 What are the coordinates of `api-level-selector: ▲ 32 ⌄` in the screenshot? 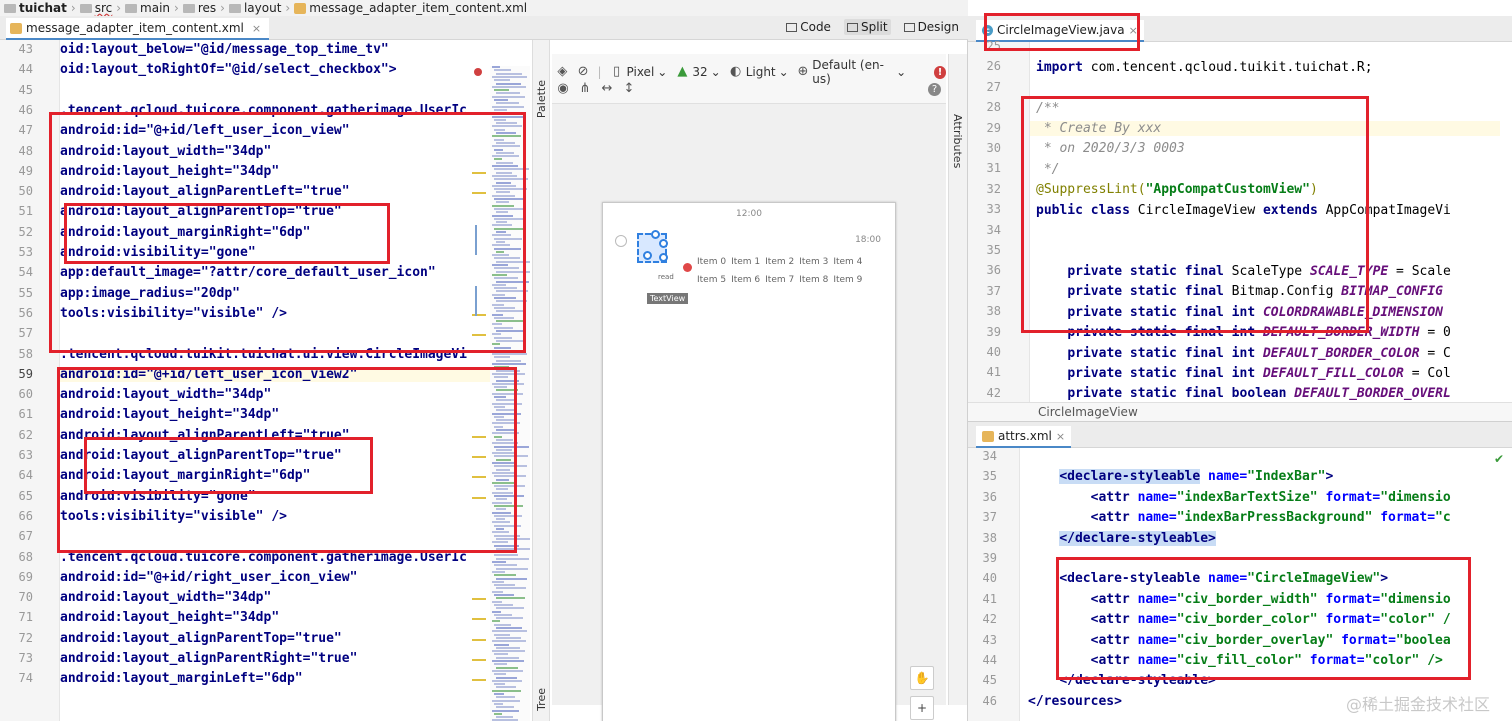 It's located at (698, 72).